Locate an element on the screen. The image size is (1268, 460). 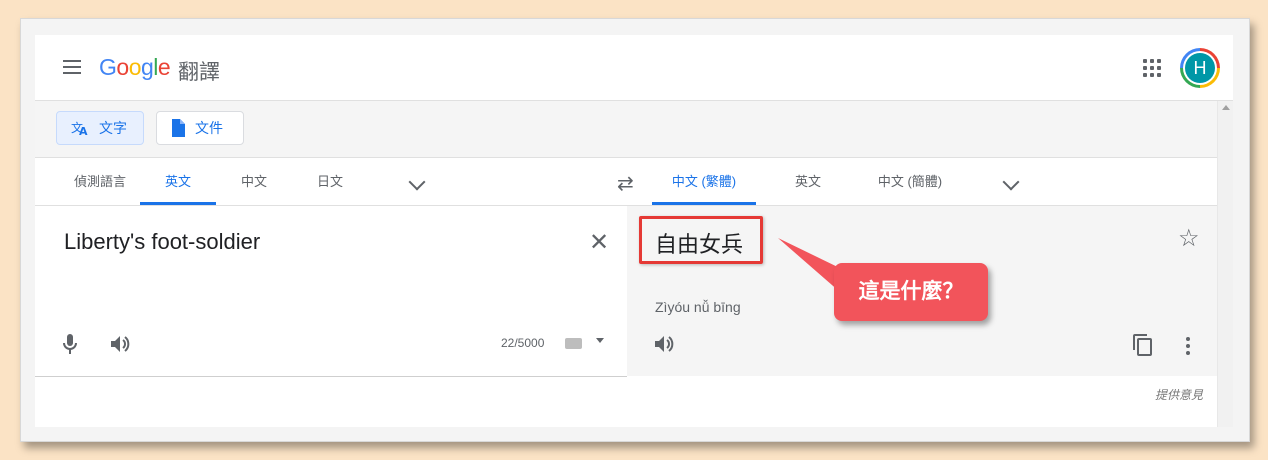
logo-letter: G is located at coordinates (108, 67).